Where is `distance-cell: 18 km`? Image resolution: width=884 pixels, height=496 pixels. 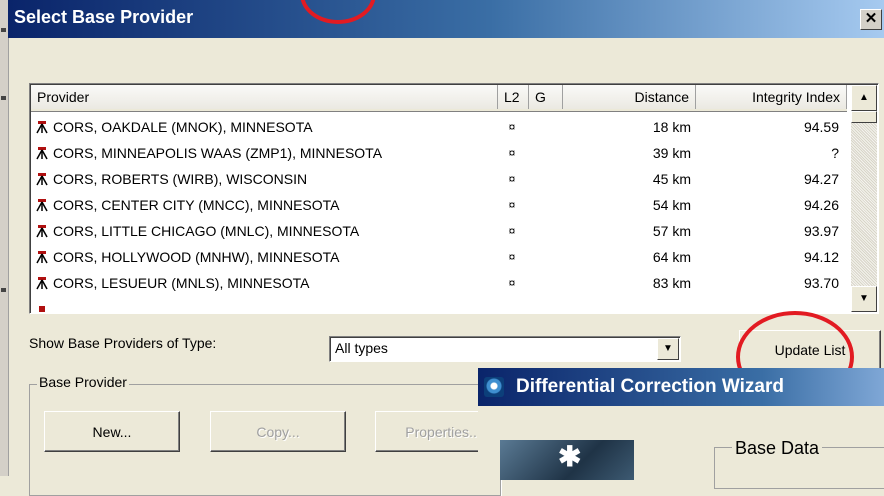 distance-cell: 18 km is located at coordinates (671, 127).